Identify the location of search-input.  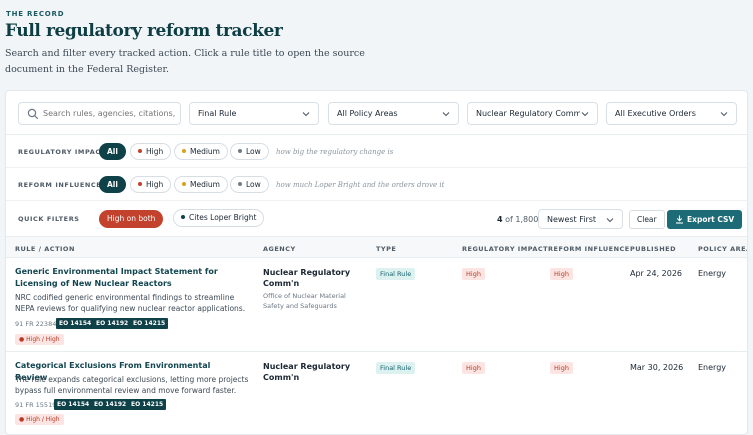
(110, 113).